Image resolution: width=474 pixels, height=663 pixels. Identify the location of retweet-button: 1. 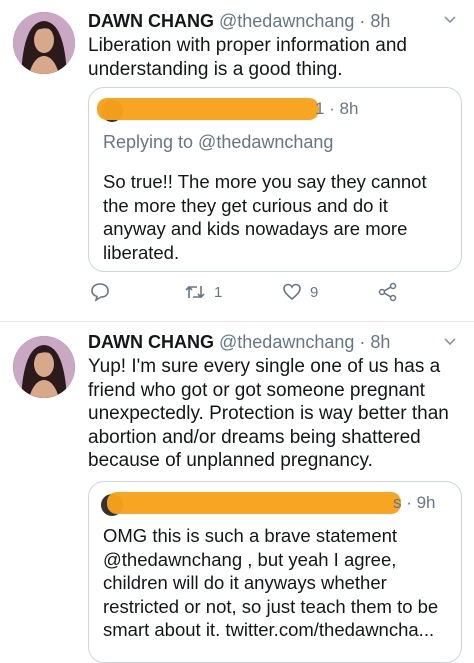
(203, 292).